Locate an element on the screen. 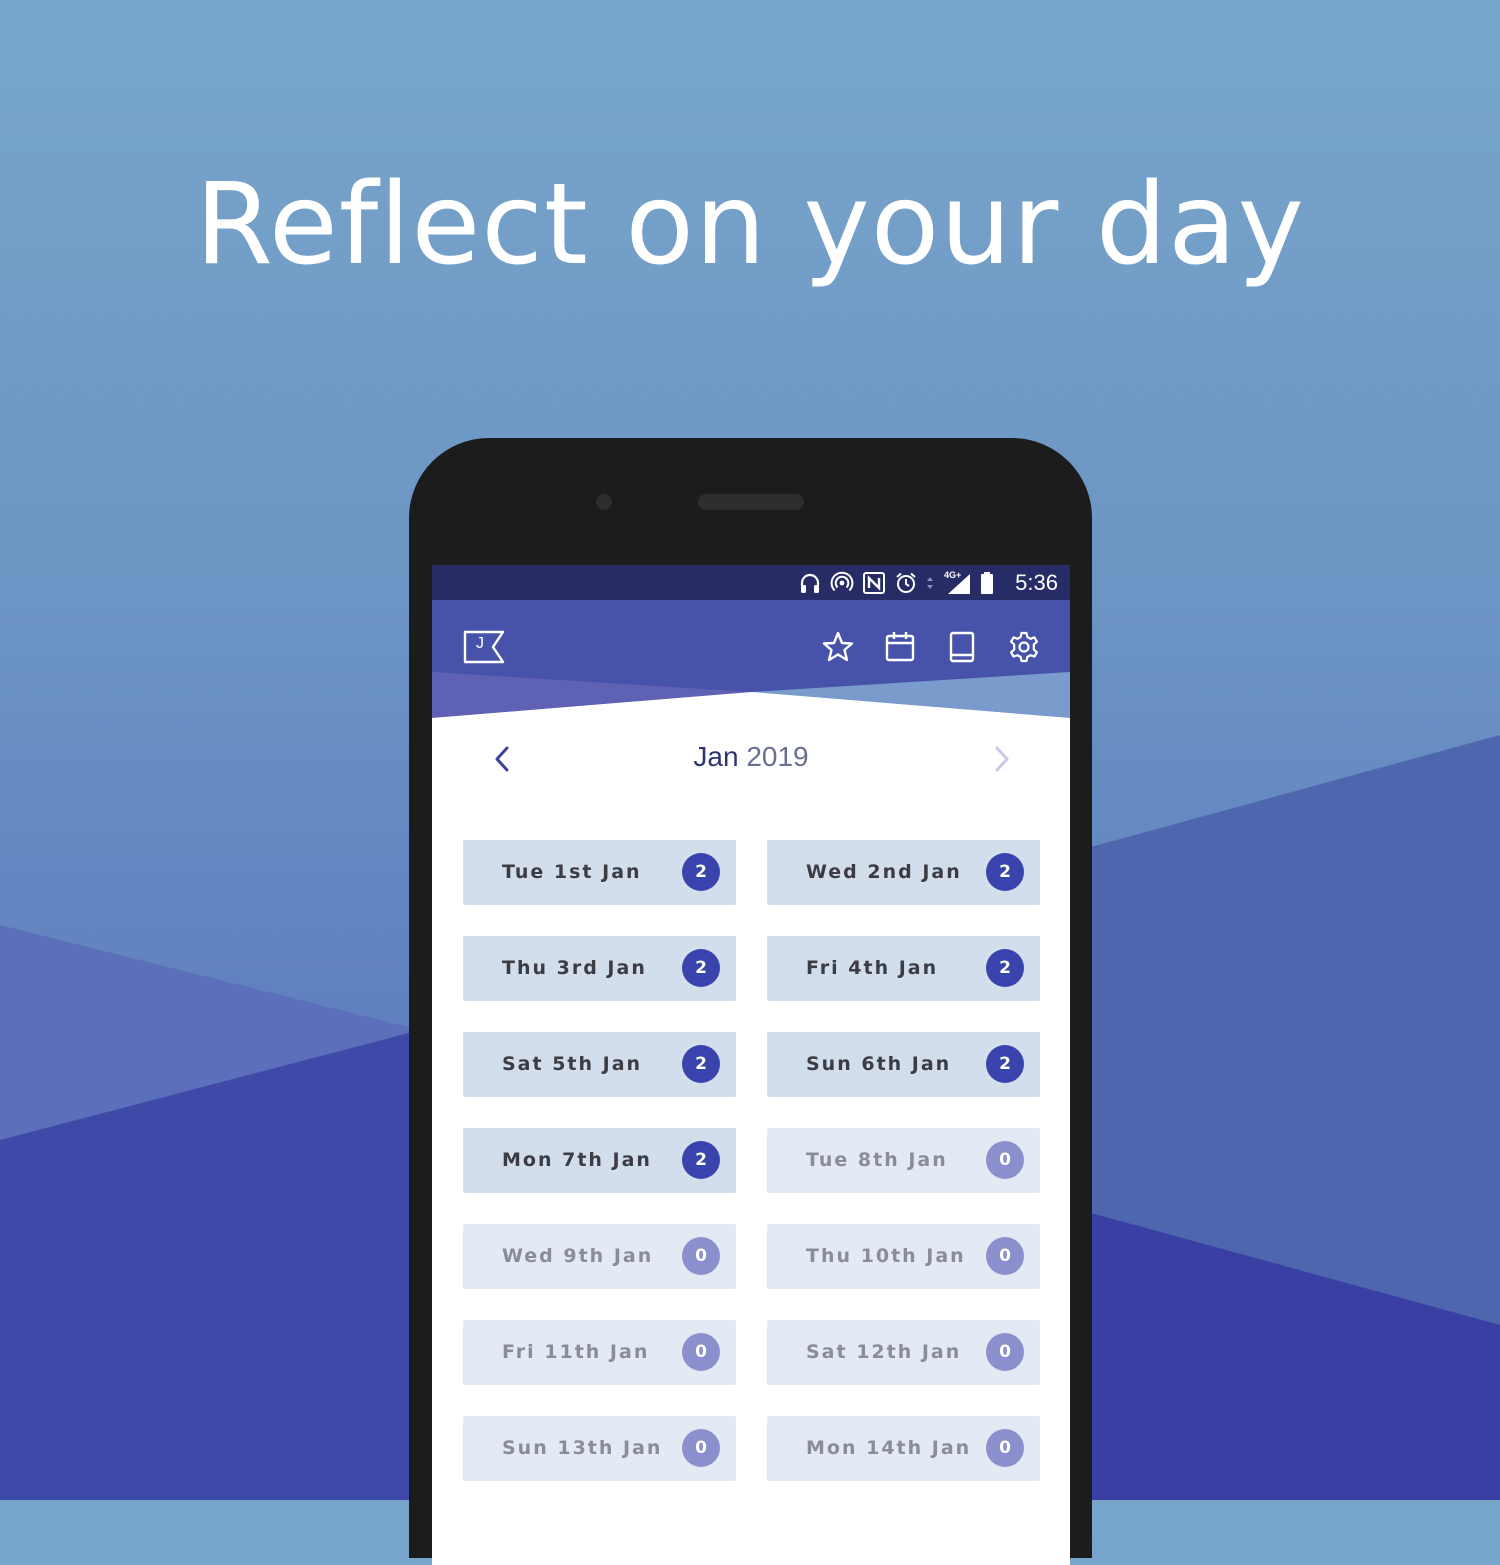  settings-icon is located at coordinates (1024, 647).